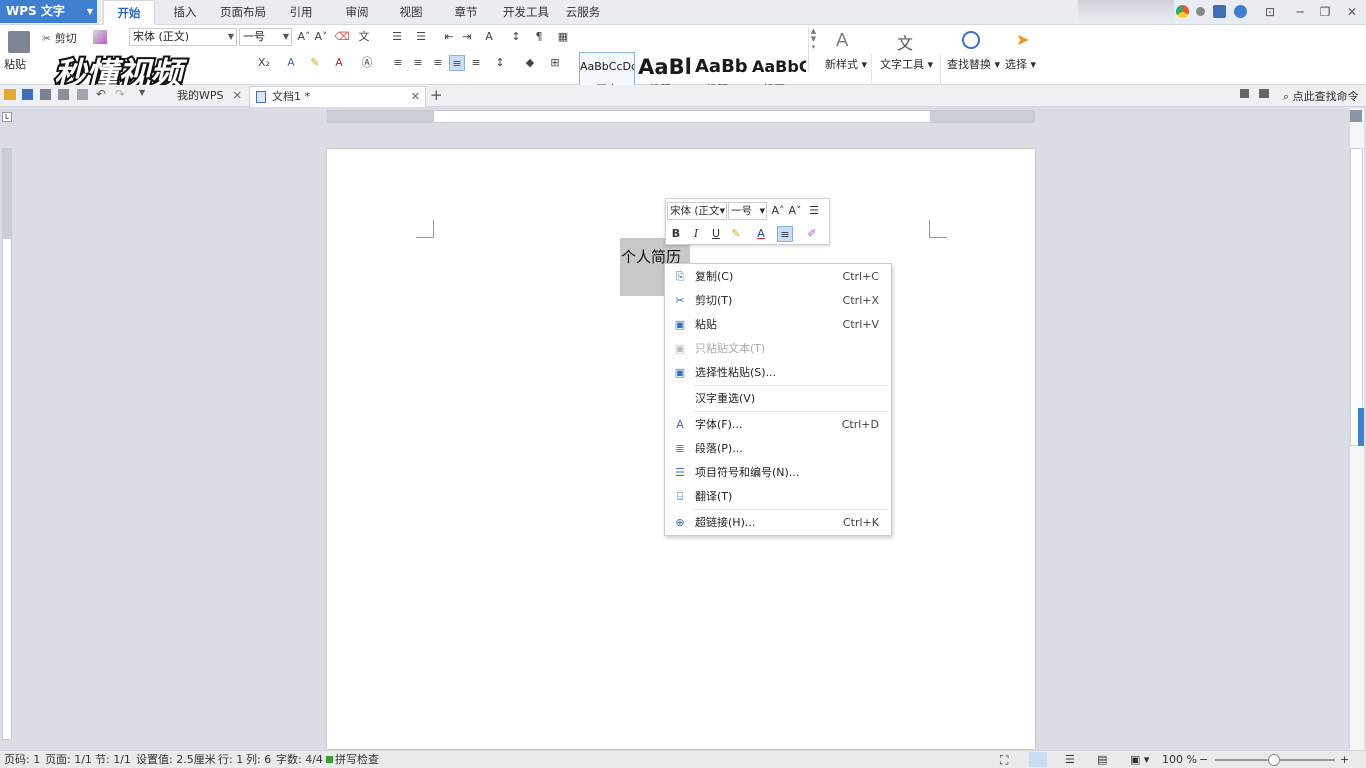 The image size is (1366, 768). What do you see at coordinates (1200, 11) in the screenshot?
I see `settings-icon` at bounding box center [1200, 11].